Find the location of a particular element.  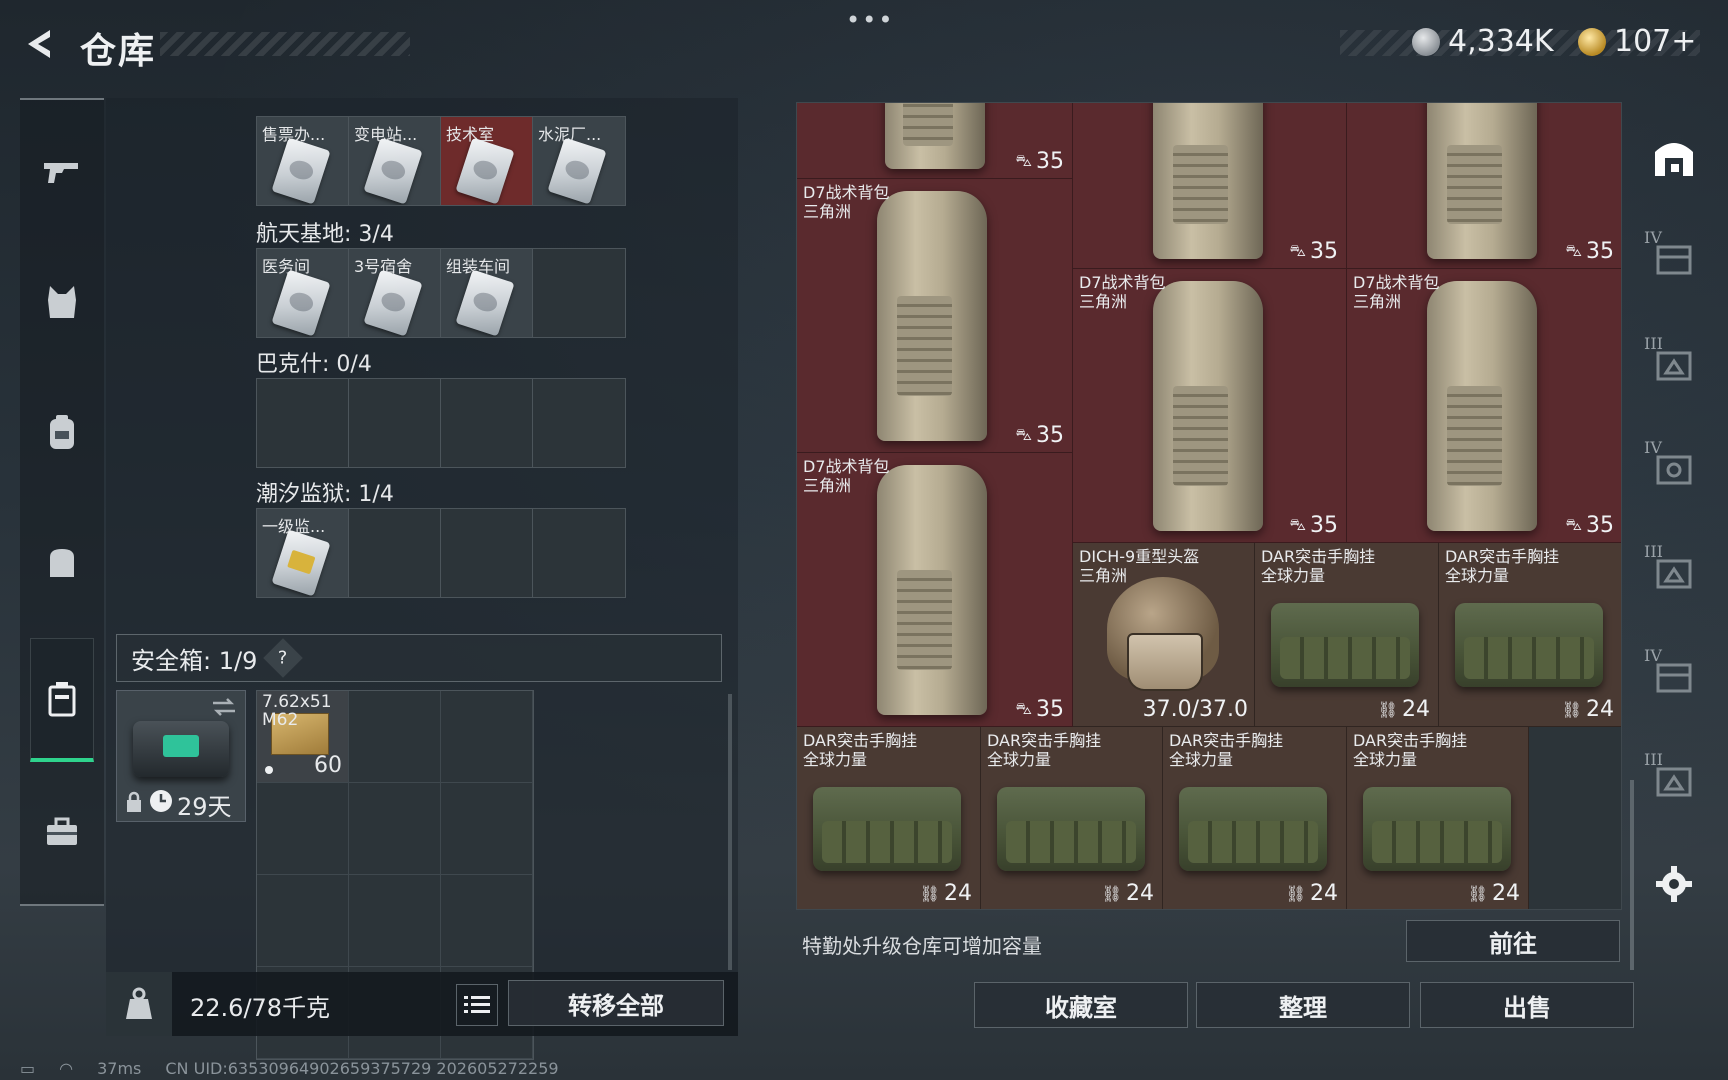

weight-icon is located at coordinates (139, 1003).